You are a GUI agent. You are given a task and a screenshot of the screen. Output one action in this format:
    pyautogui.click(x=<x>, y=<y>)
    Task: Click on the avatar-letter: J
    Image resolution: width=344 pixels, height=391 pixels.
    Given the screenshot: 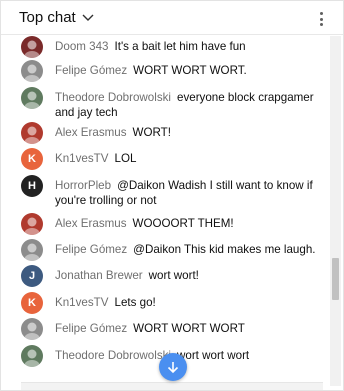 What is the action you would take?
    pyautogui.click(x=32, y=276)
    